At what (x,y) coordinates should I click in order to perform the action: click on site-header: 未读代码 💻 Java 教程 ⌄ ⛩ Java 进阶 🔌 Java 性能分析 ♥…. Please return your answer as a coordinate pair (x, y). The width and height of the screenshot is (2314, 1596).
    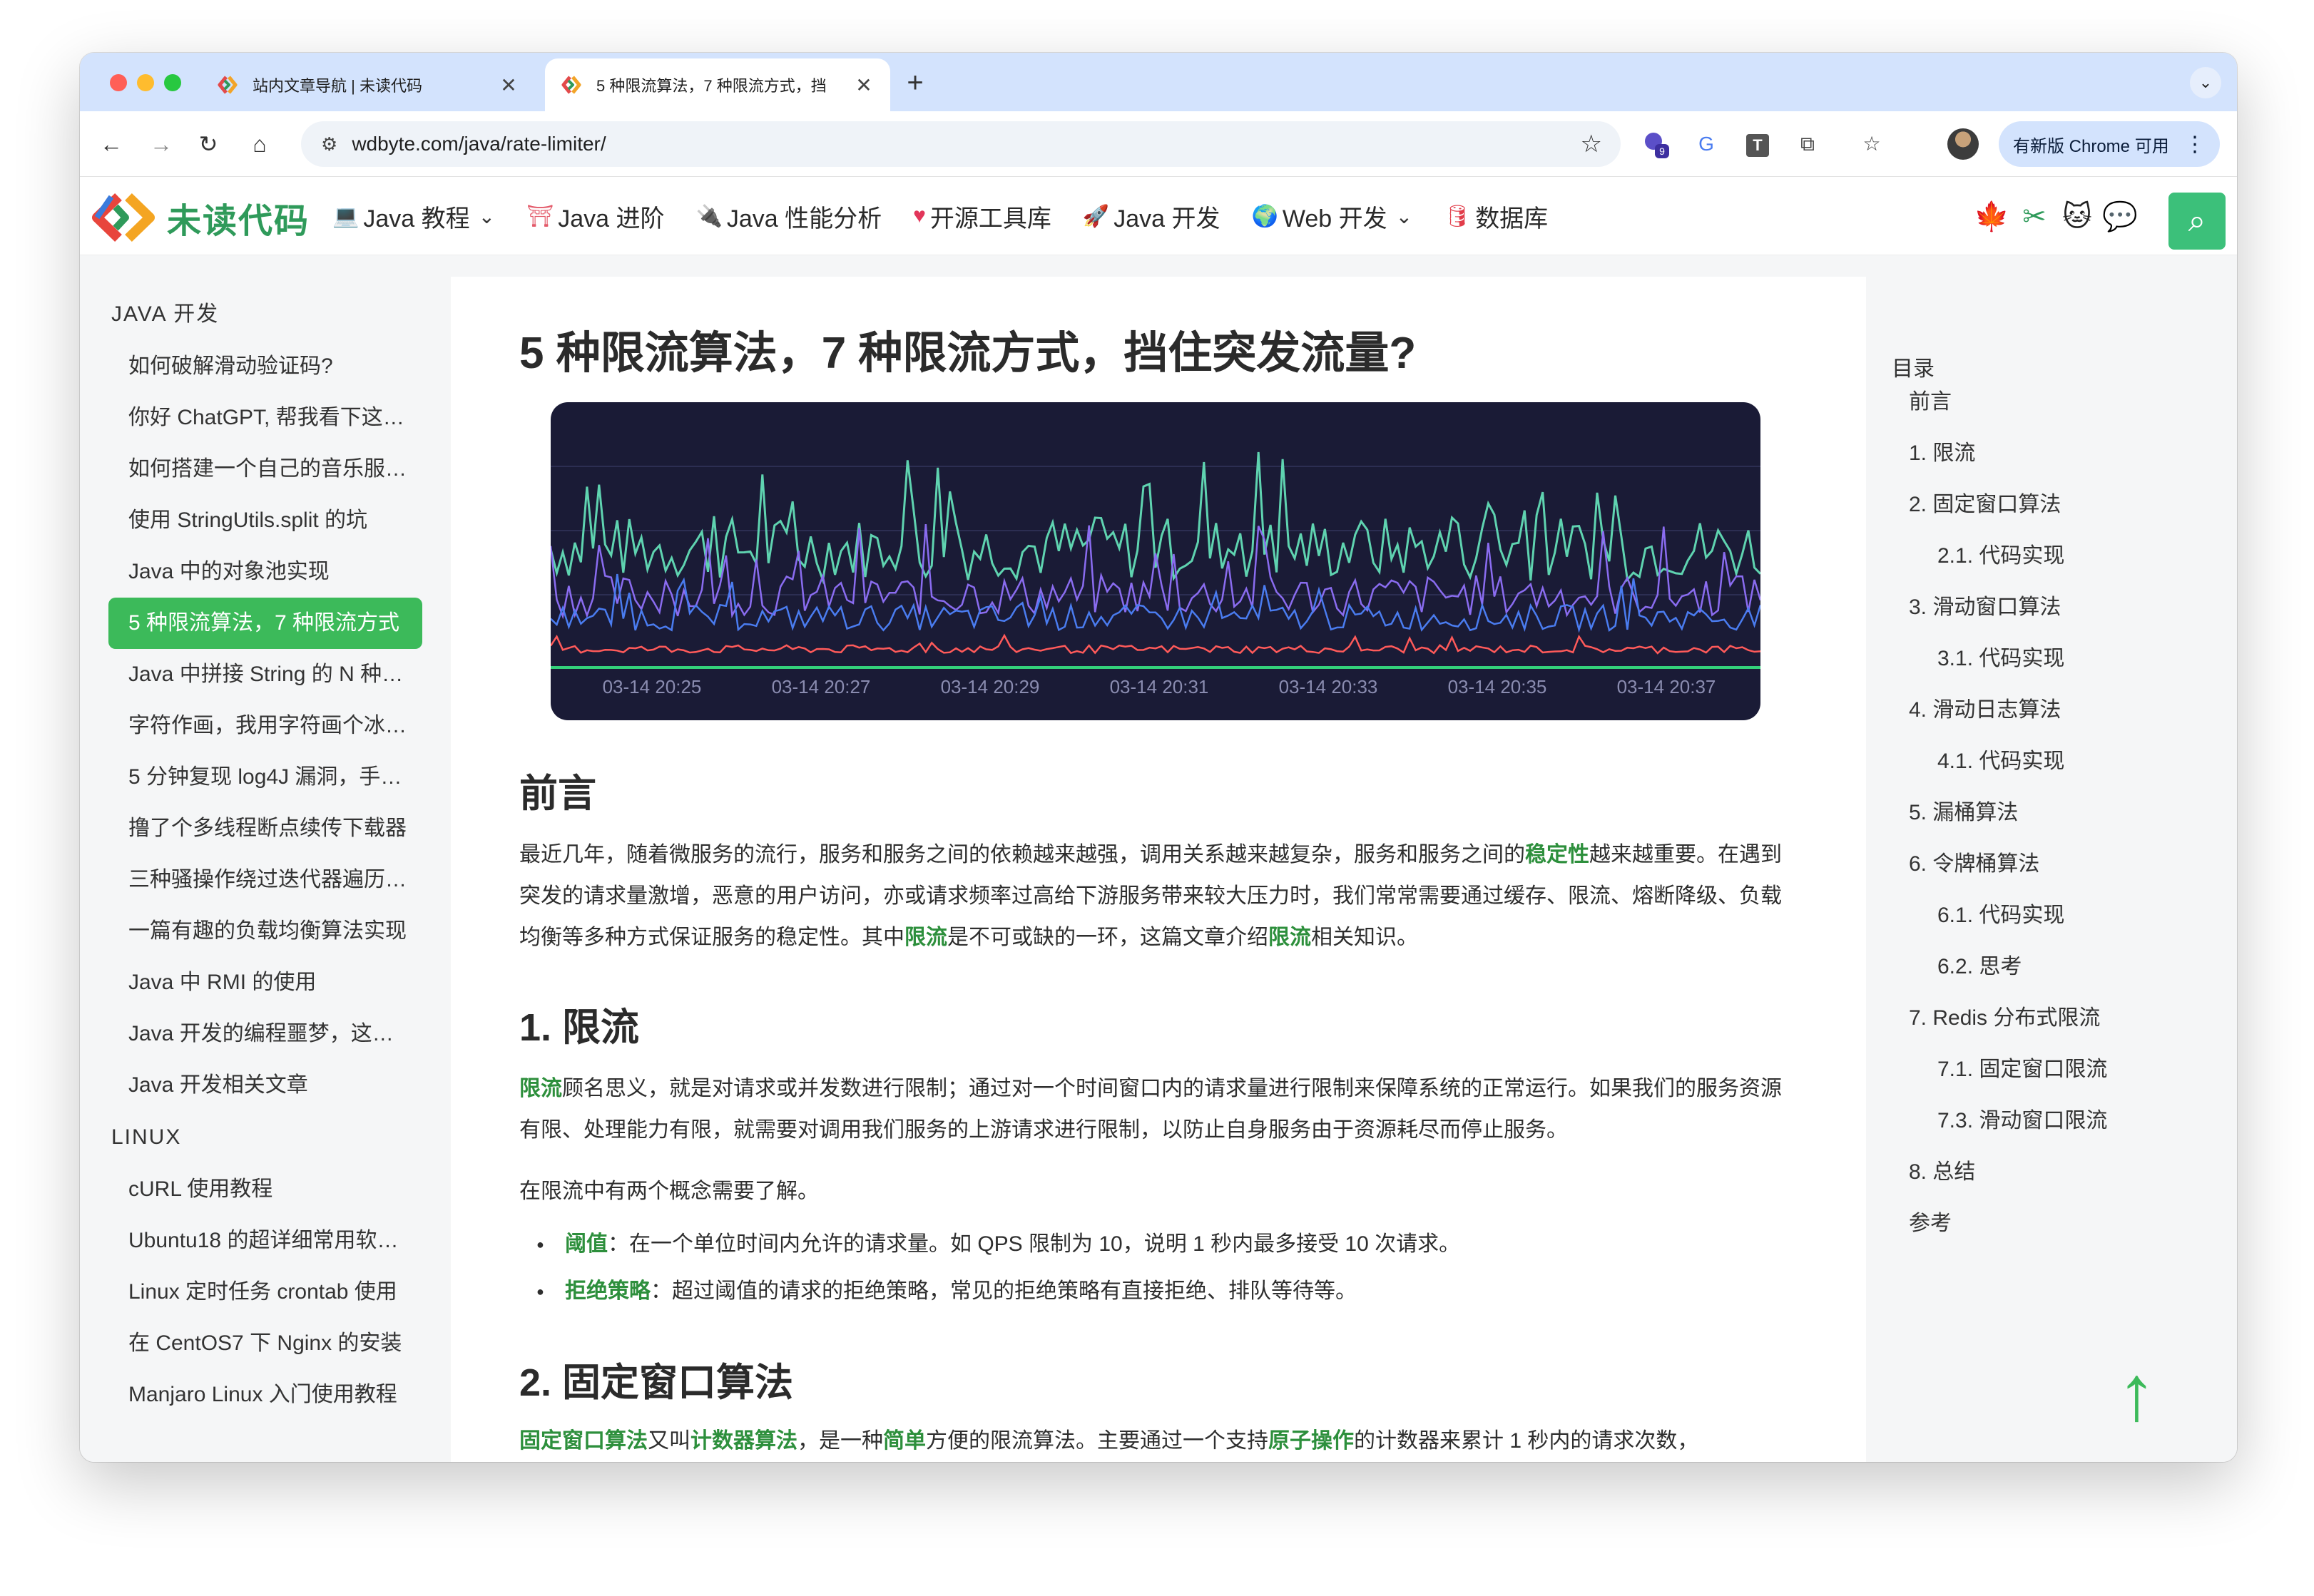
    Looking at the image, I should click on (1158, 216).